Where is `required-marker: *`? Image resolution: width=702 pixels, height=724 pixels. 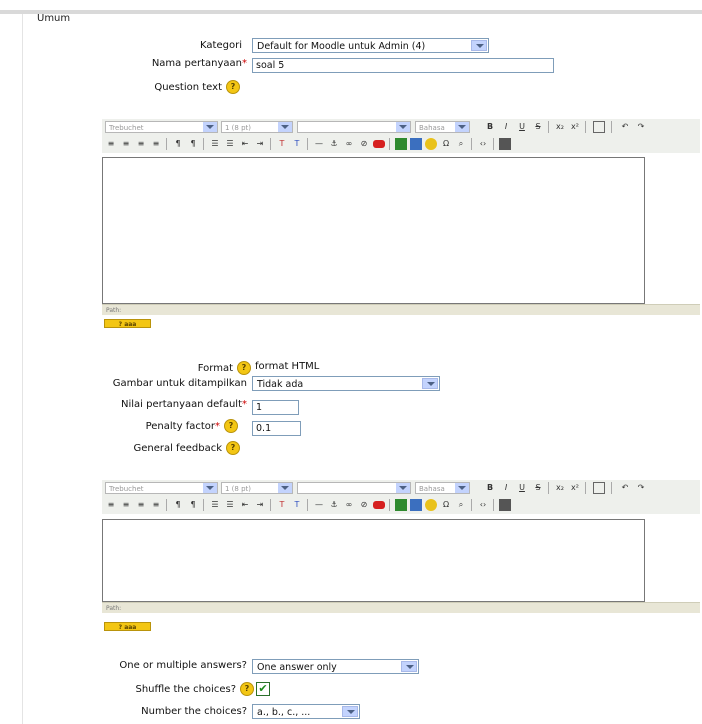 required-marker: * is located at coordinates (217, 426).